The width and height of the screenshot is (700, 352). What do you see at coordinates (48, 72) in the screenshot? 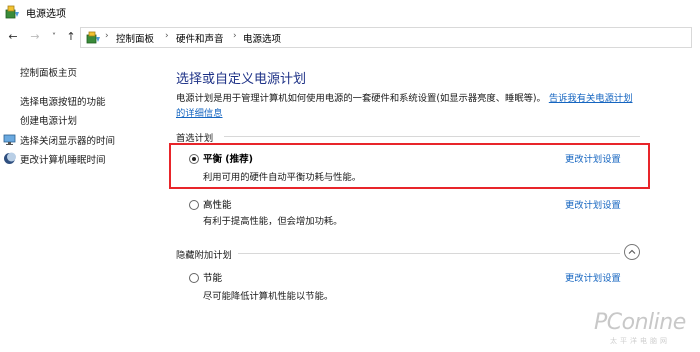
I see `sidebar-item-control-panel-home: 控制面板主页` at bounding box center [48, 72].